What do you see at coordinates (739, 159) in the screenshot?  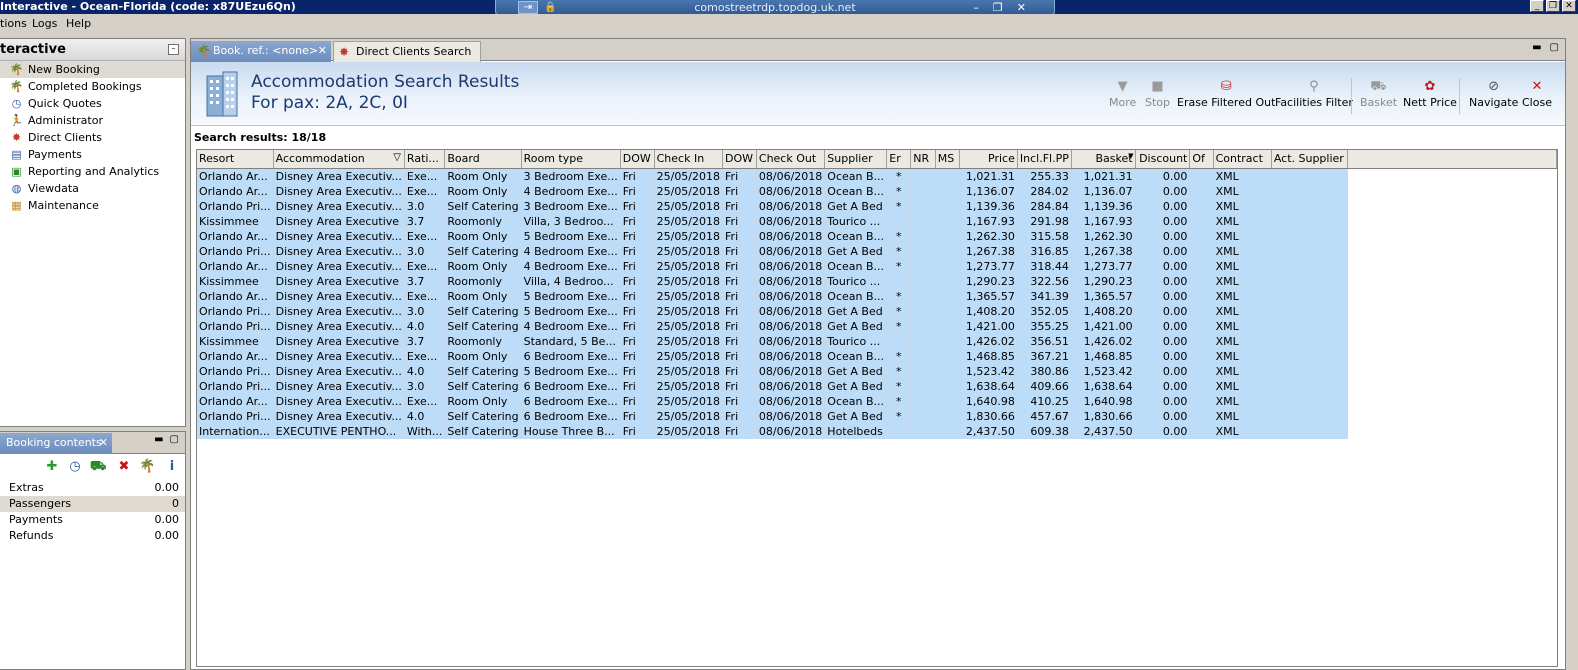 I see `column-header-dow-out: DOW` at bounding box center [739, 159].